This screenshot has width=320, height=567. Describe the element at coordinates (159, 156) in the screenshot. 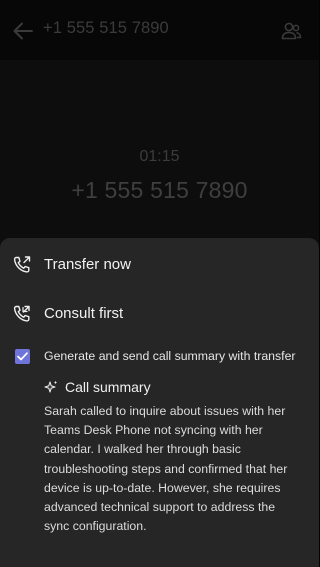

I see `call-timer: 01:15` at that location.